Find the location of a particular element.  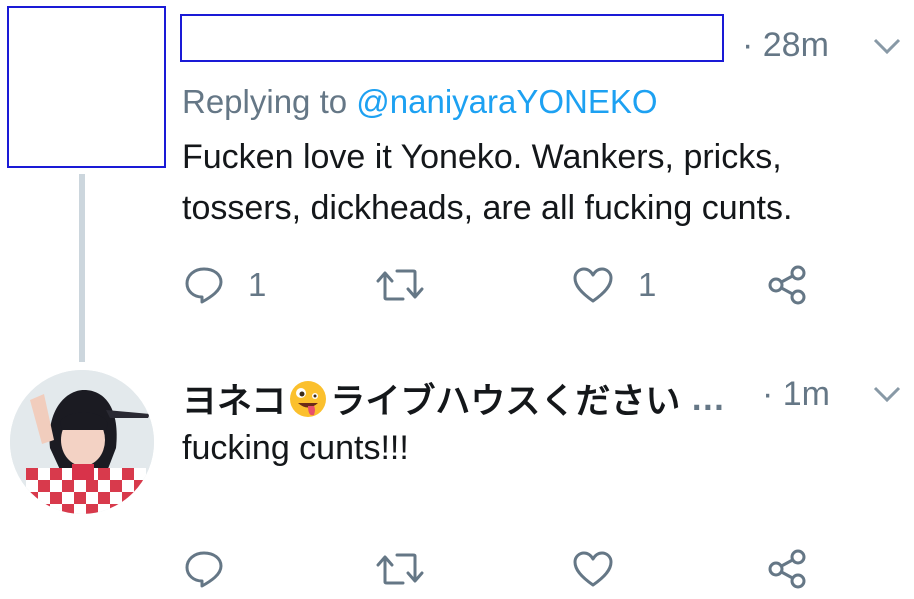

tweet-2-timestamp: · 1m is located at coordinates (796, 394).